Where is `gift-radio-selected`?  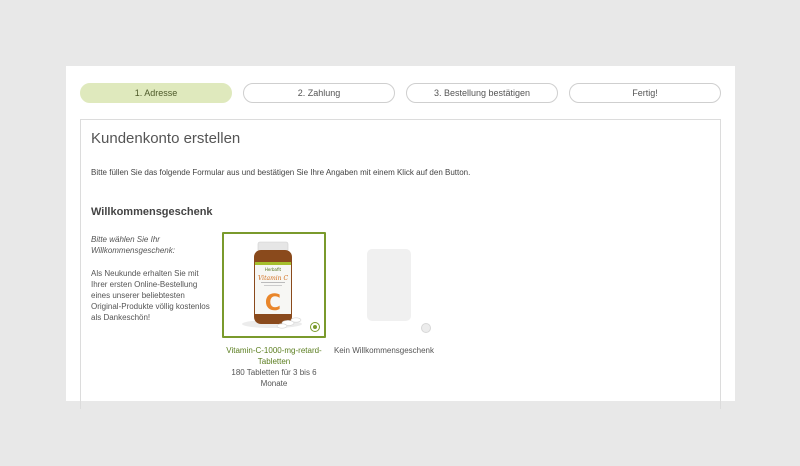
gift-radio-selected is located at coordinates (315, 327).